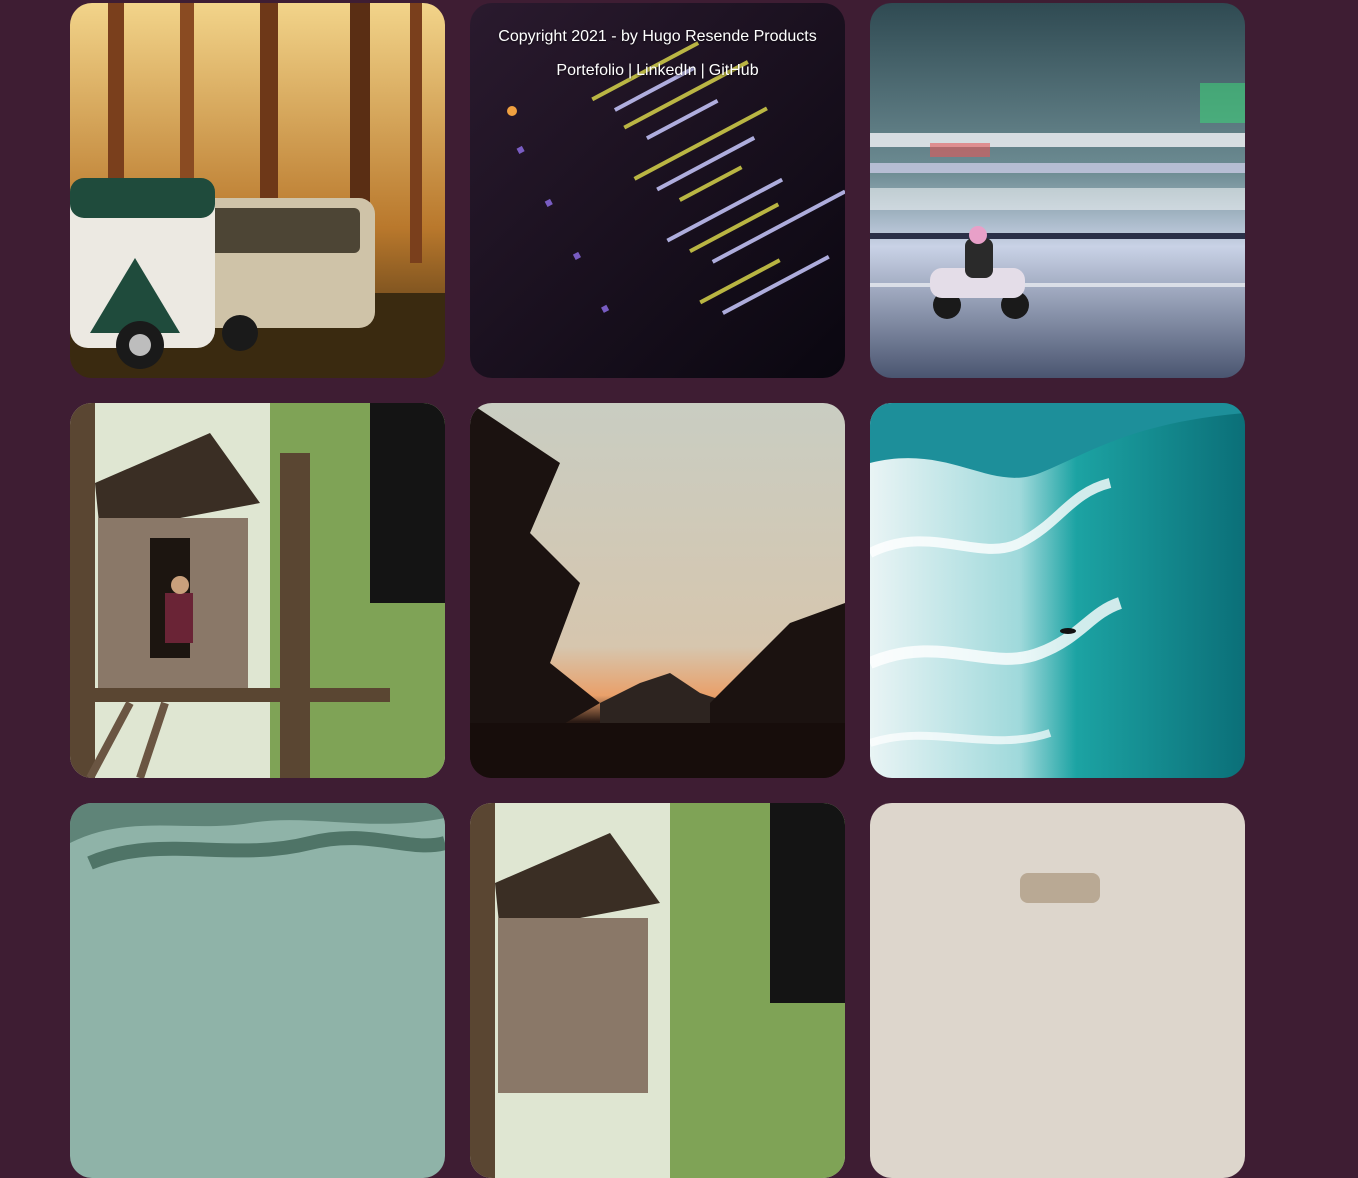 The image size is (1358, 1178). I want to click on vans-forest-image, so click(257, 190).